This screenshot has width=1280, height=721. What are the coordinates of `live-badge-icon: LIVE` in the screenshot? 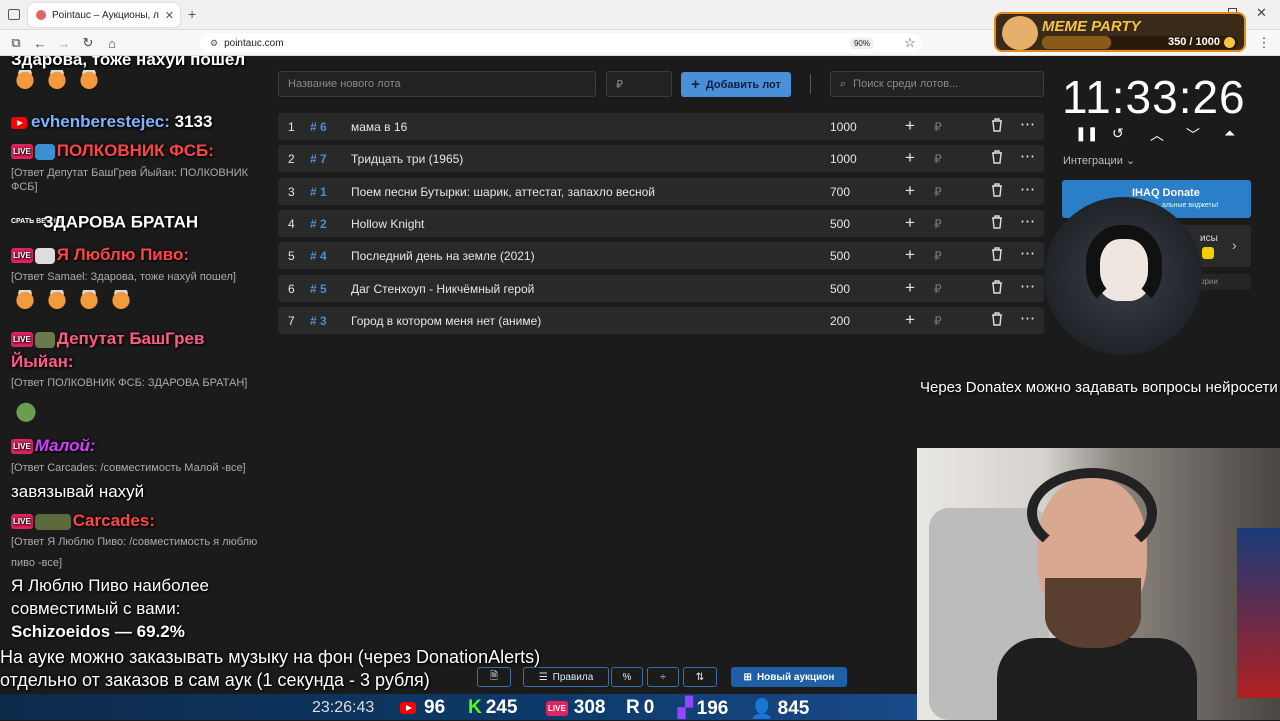 It's located at (22, 522).